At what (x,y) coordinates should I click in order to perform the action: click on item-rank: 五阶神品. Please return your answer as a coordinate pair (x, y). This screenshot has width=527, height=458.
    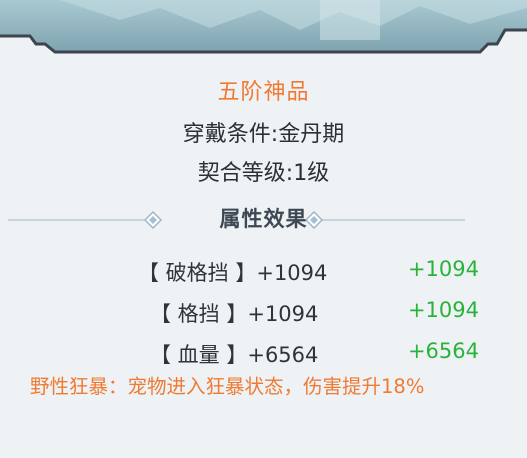
    Looking at the image, I should click on (263, 92).